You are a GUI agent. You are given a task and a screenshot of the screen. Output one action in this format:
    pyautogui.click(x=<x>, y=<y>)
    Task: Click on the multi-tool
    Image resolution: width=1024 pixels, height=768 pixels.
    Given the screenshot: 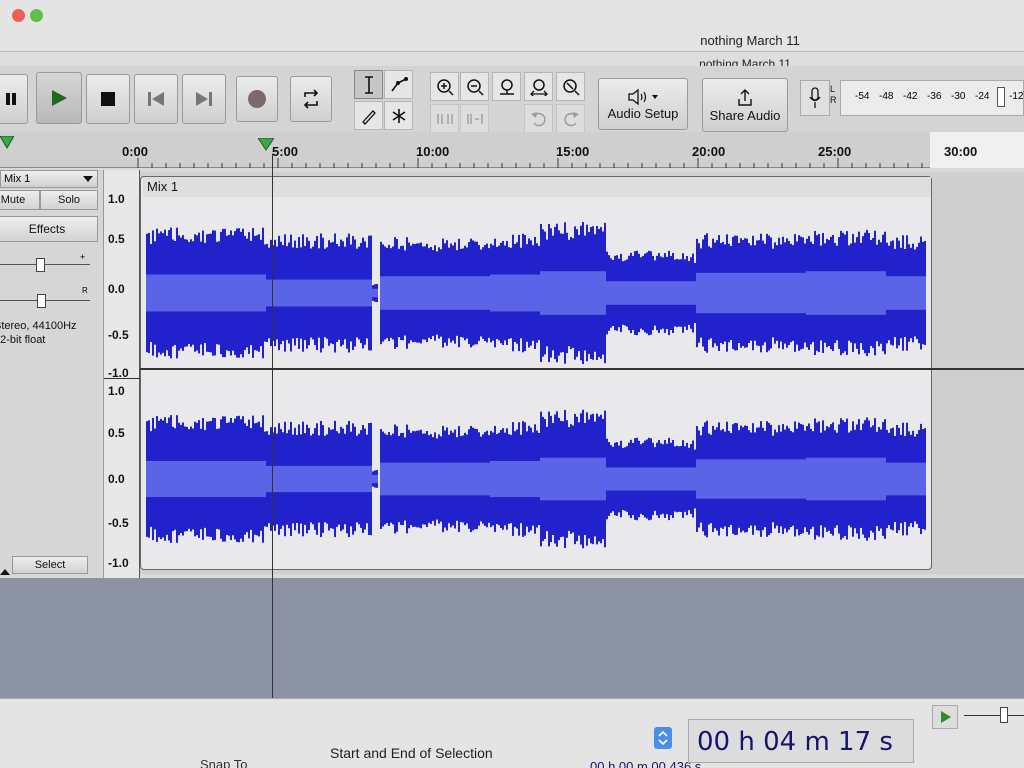 What is the action you would take?
    pyautogui.click(x=398, y=115)
    